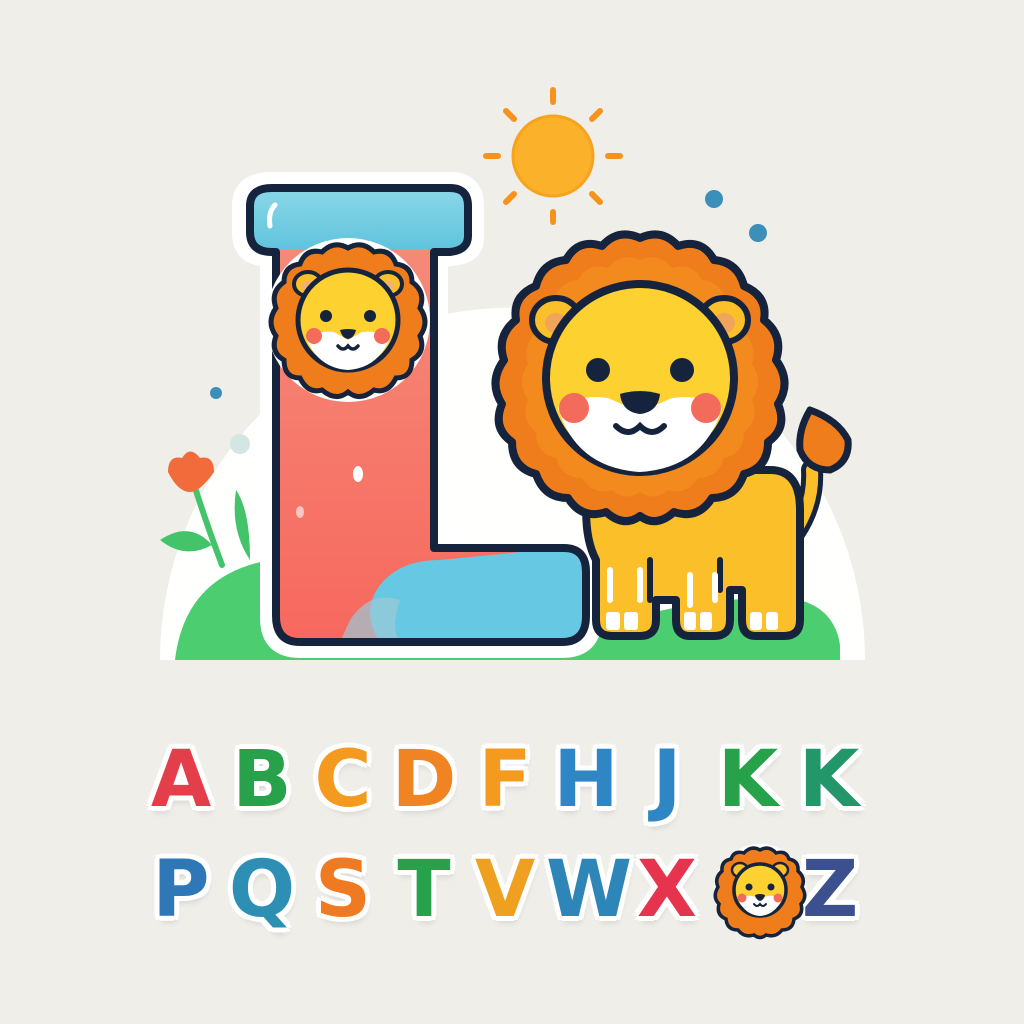  I want to click on alphabet-row-2: PQSTVWXZ, so click(512, 890).